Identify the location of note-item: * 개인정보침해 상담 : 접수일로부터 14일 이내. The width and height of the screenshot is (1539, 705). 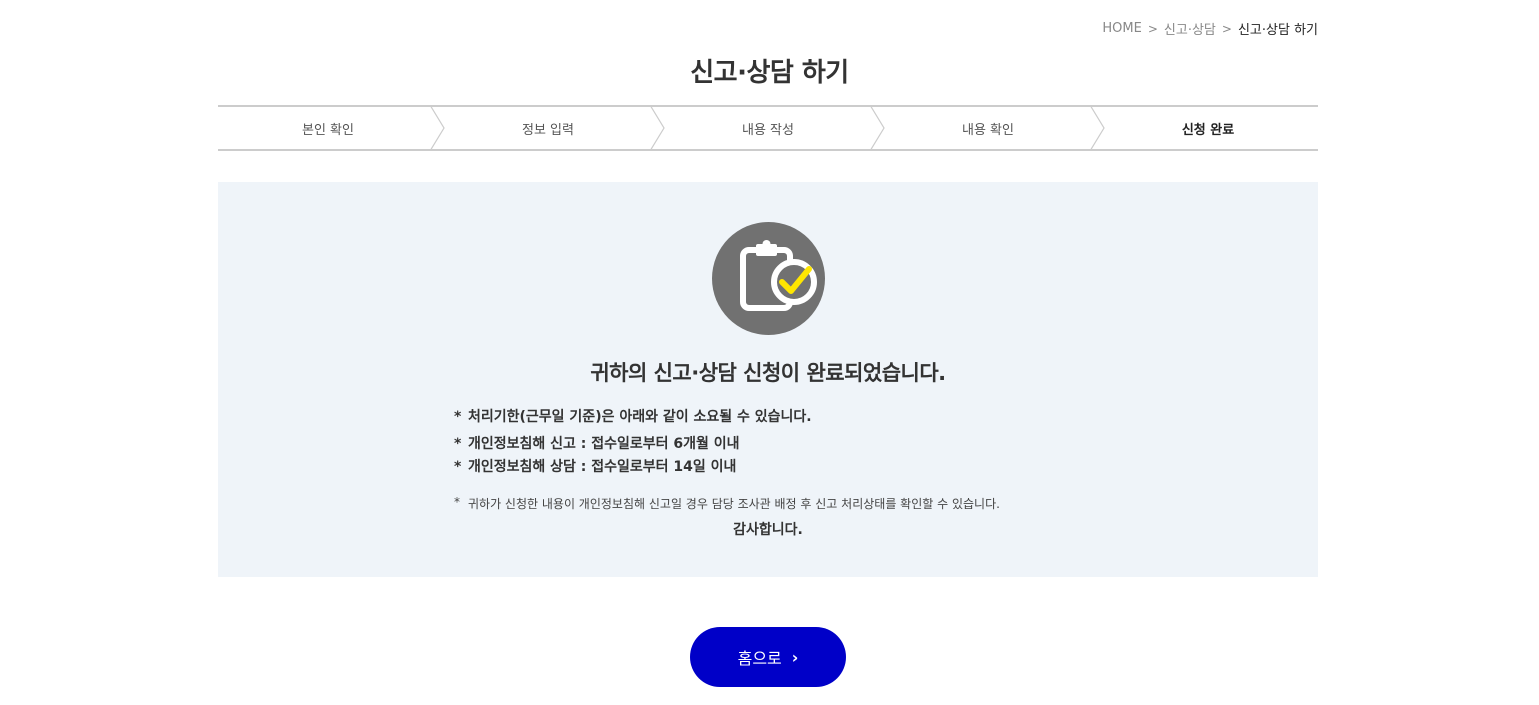
(804, 467).